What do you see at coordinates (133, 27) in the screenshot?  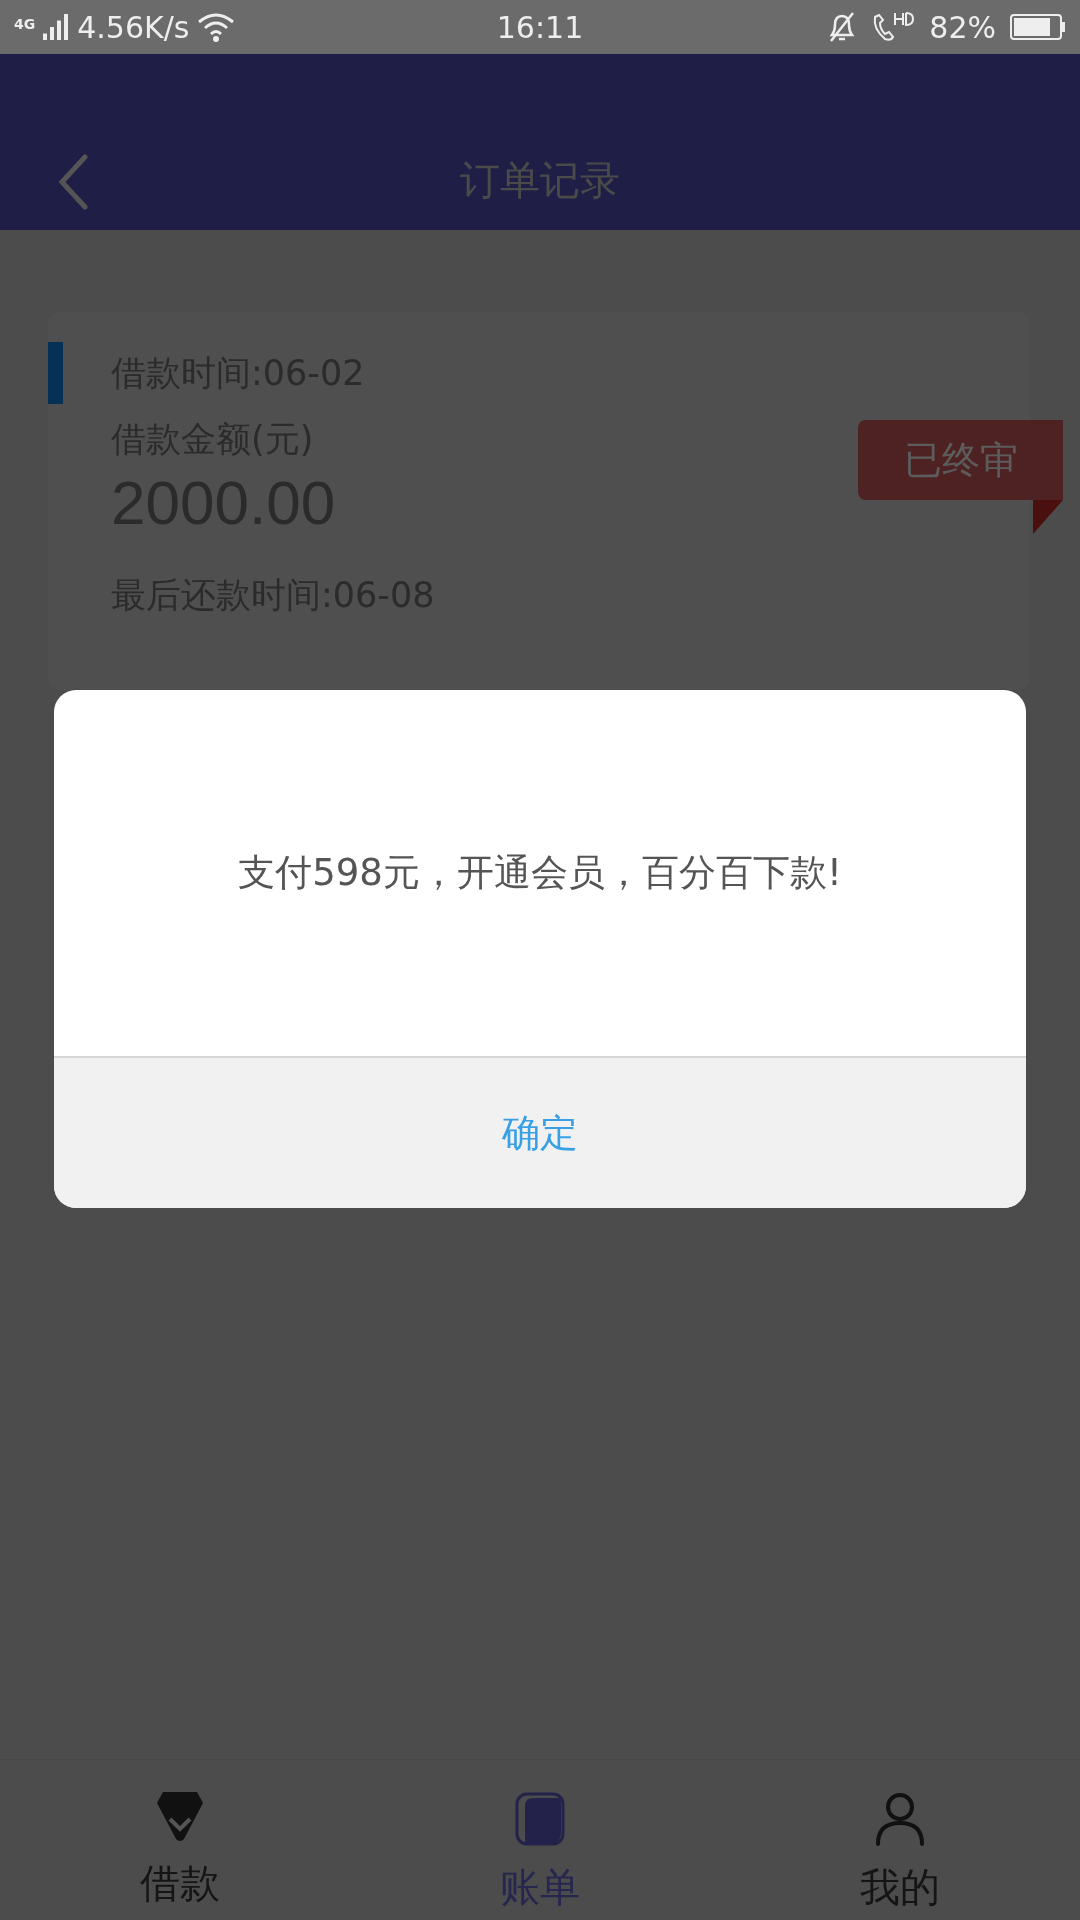 I see `network-speed: 4.56K/s` at bounding box center [133, 27].